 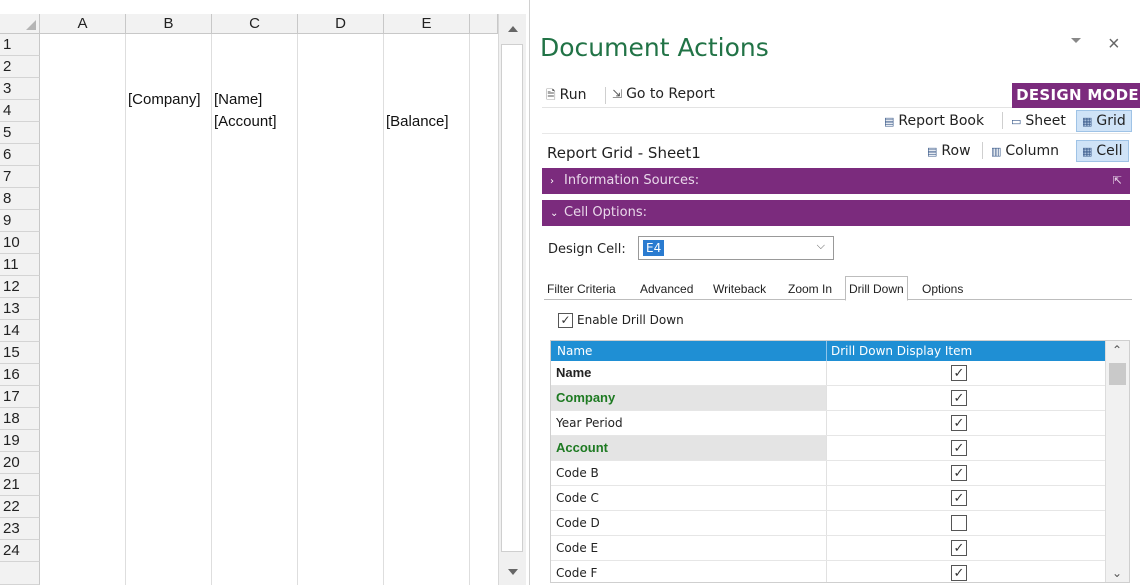 I want to click on sheet-vertical-scrollbar, so click(x=512, y=299).